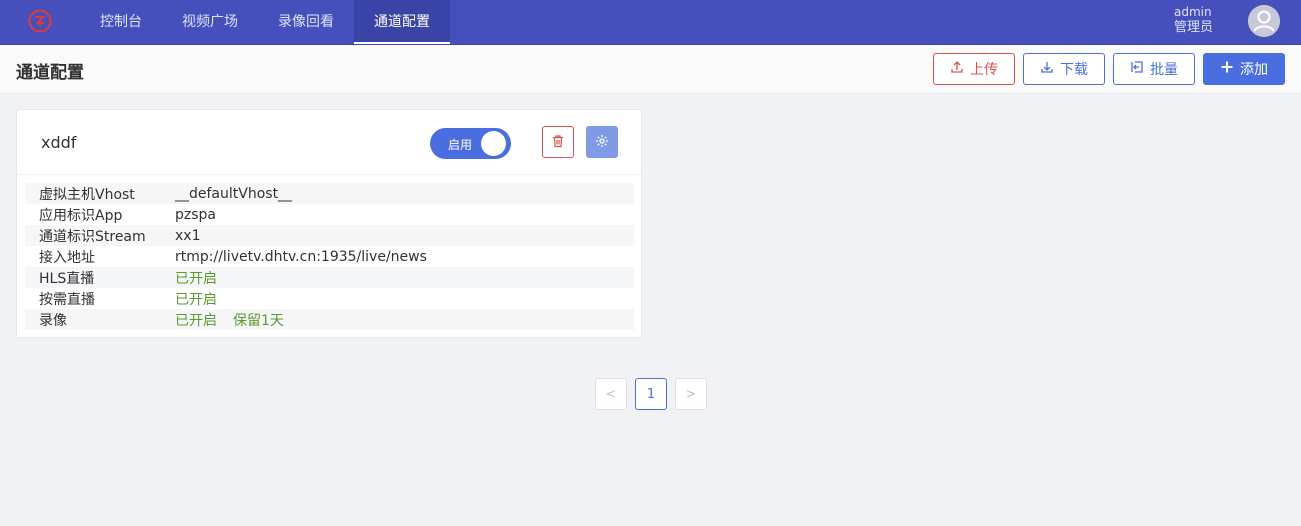 The image size is (1301, 526). What do you see at coordinates (50, 73) in the screenshot?
I see `page-title: 通道配置` at bounding box center [50, 73].